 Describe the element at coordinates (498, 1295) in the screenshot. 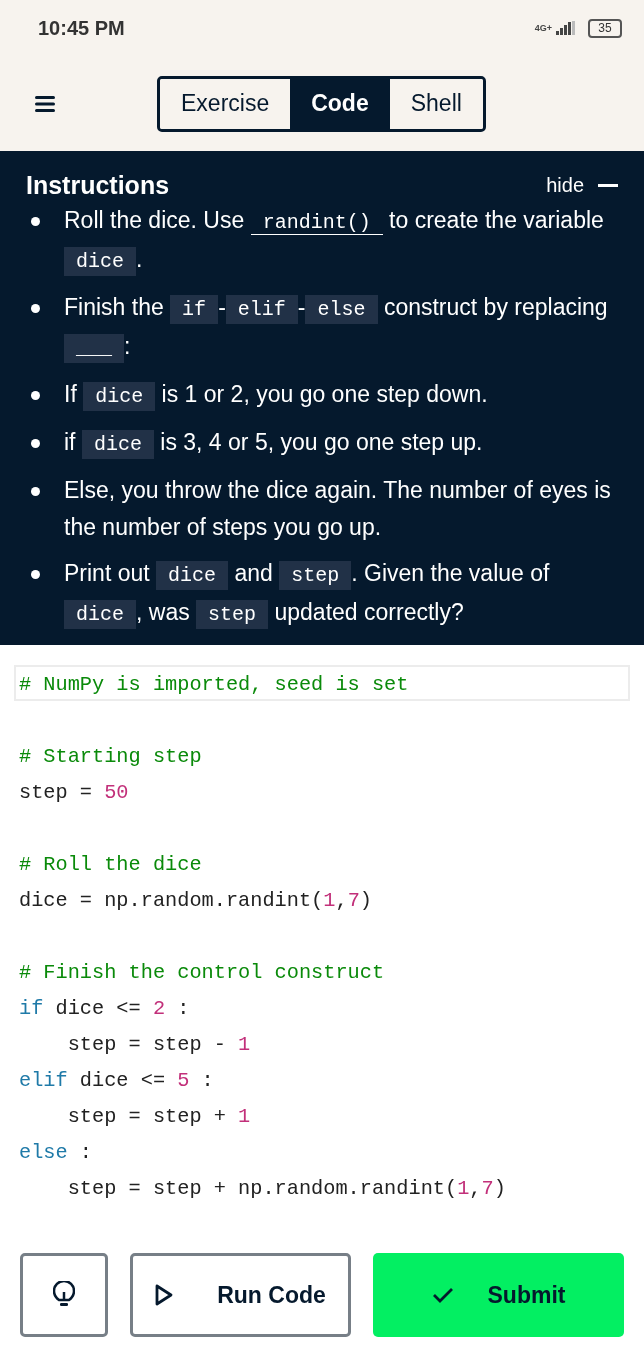

I see `submit-button: Submit` at that location.